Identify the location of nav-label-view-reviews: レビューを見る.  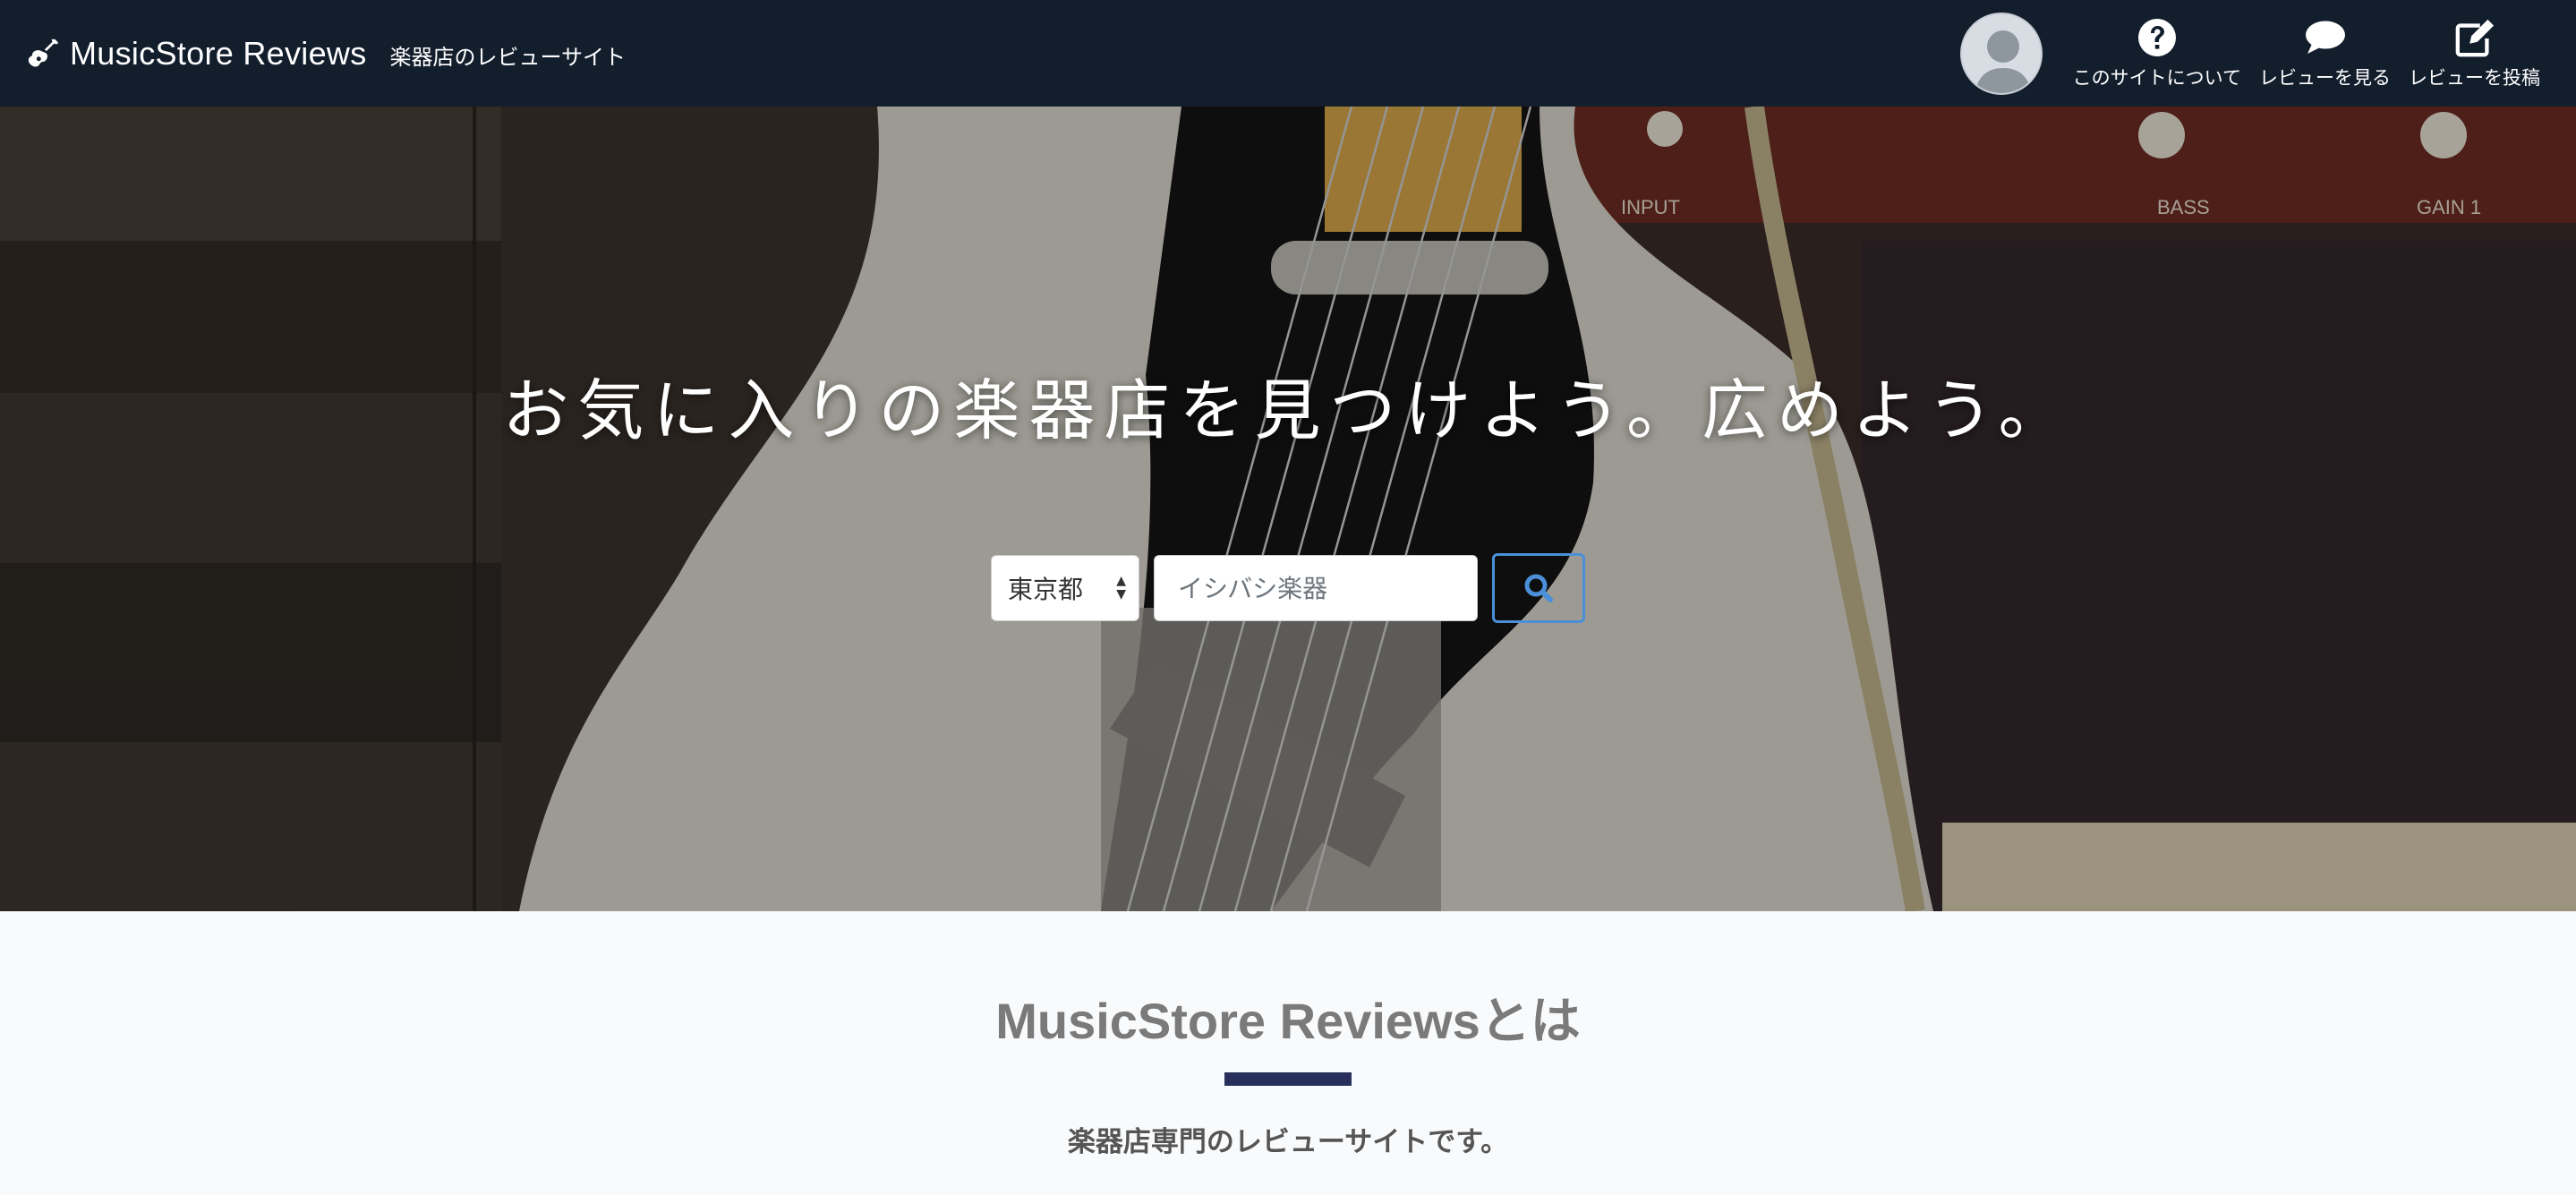
(2325, 77).